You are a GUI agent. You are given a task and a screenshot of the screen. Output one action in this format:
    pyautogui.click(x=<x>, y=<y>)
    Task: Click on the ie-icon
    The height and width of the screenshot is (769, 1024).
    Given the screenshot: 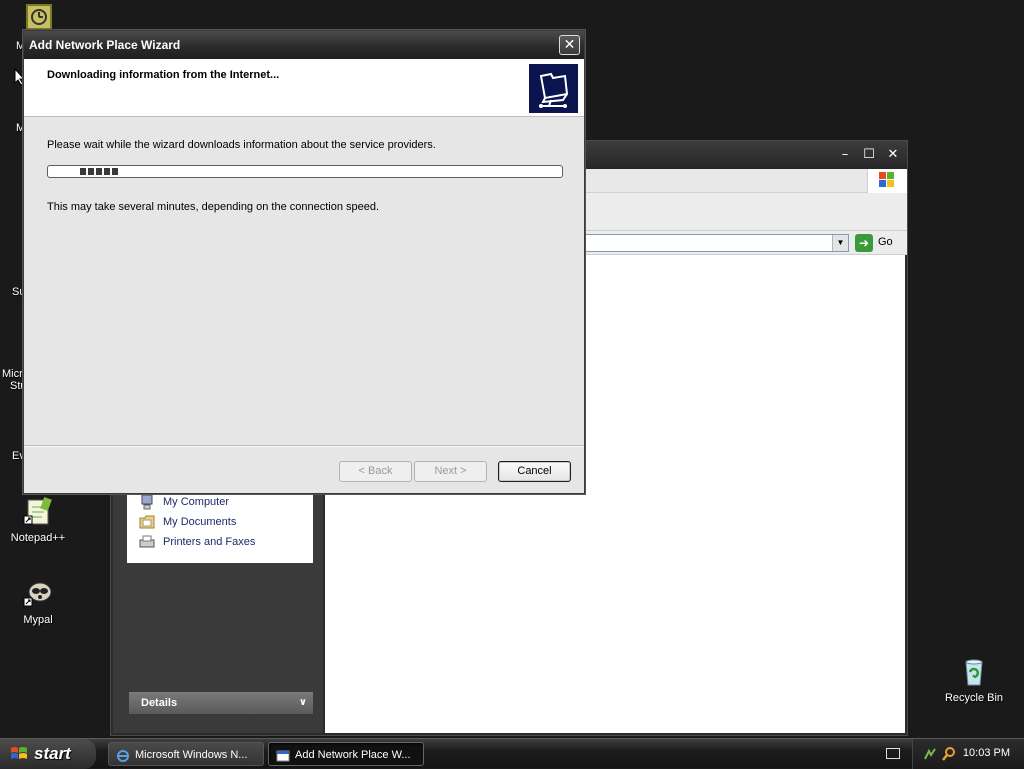 What is the action you would take?
    pyautogui.click(x=123, y=755)
    